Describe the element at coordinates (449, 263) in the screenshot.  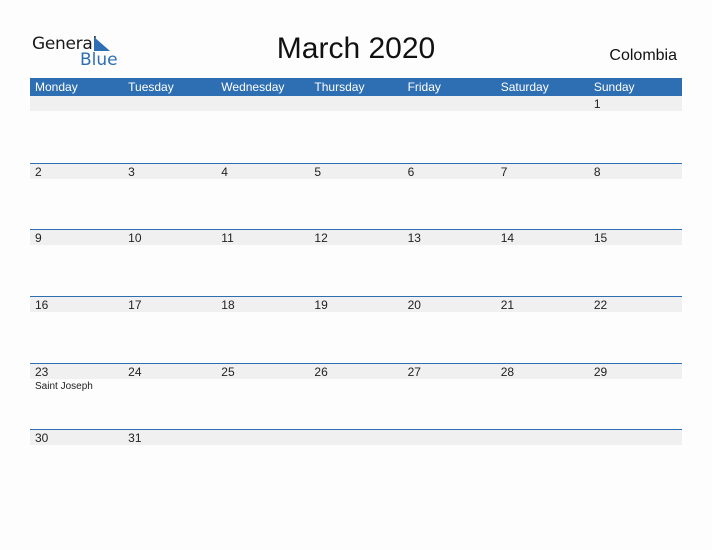
I see `day-cell: 13` at that location.